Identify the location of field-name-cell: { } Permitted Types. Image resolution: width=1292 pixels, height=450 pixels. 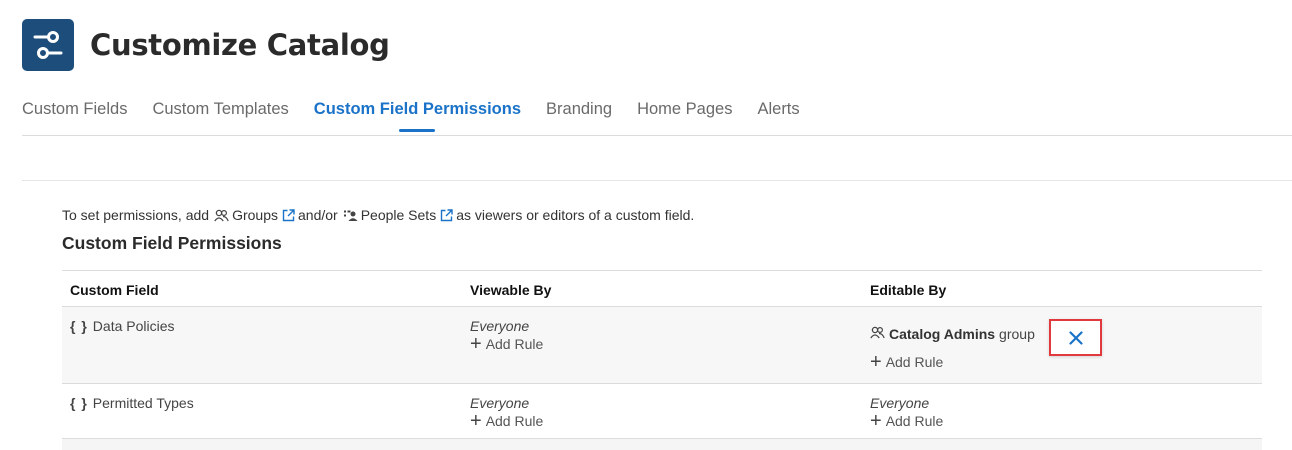
(132, 403).